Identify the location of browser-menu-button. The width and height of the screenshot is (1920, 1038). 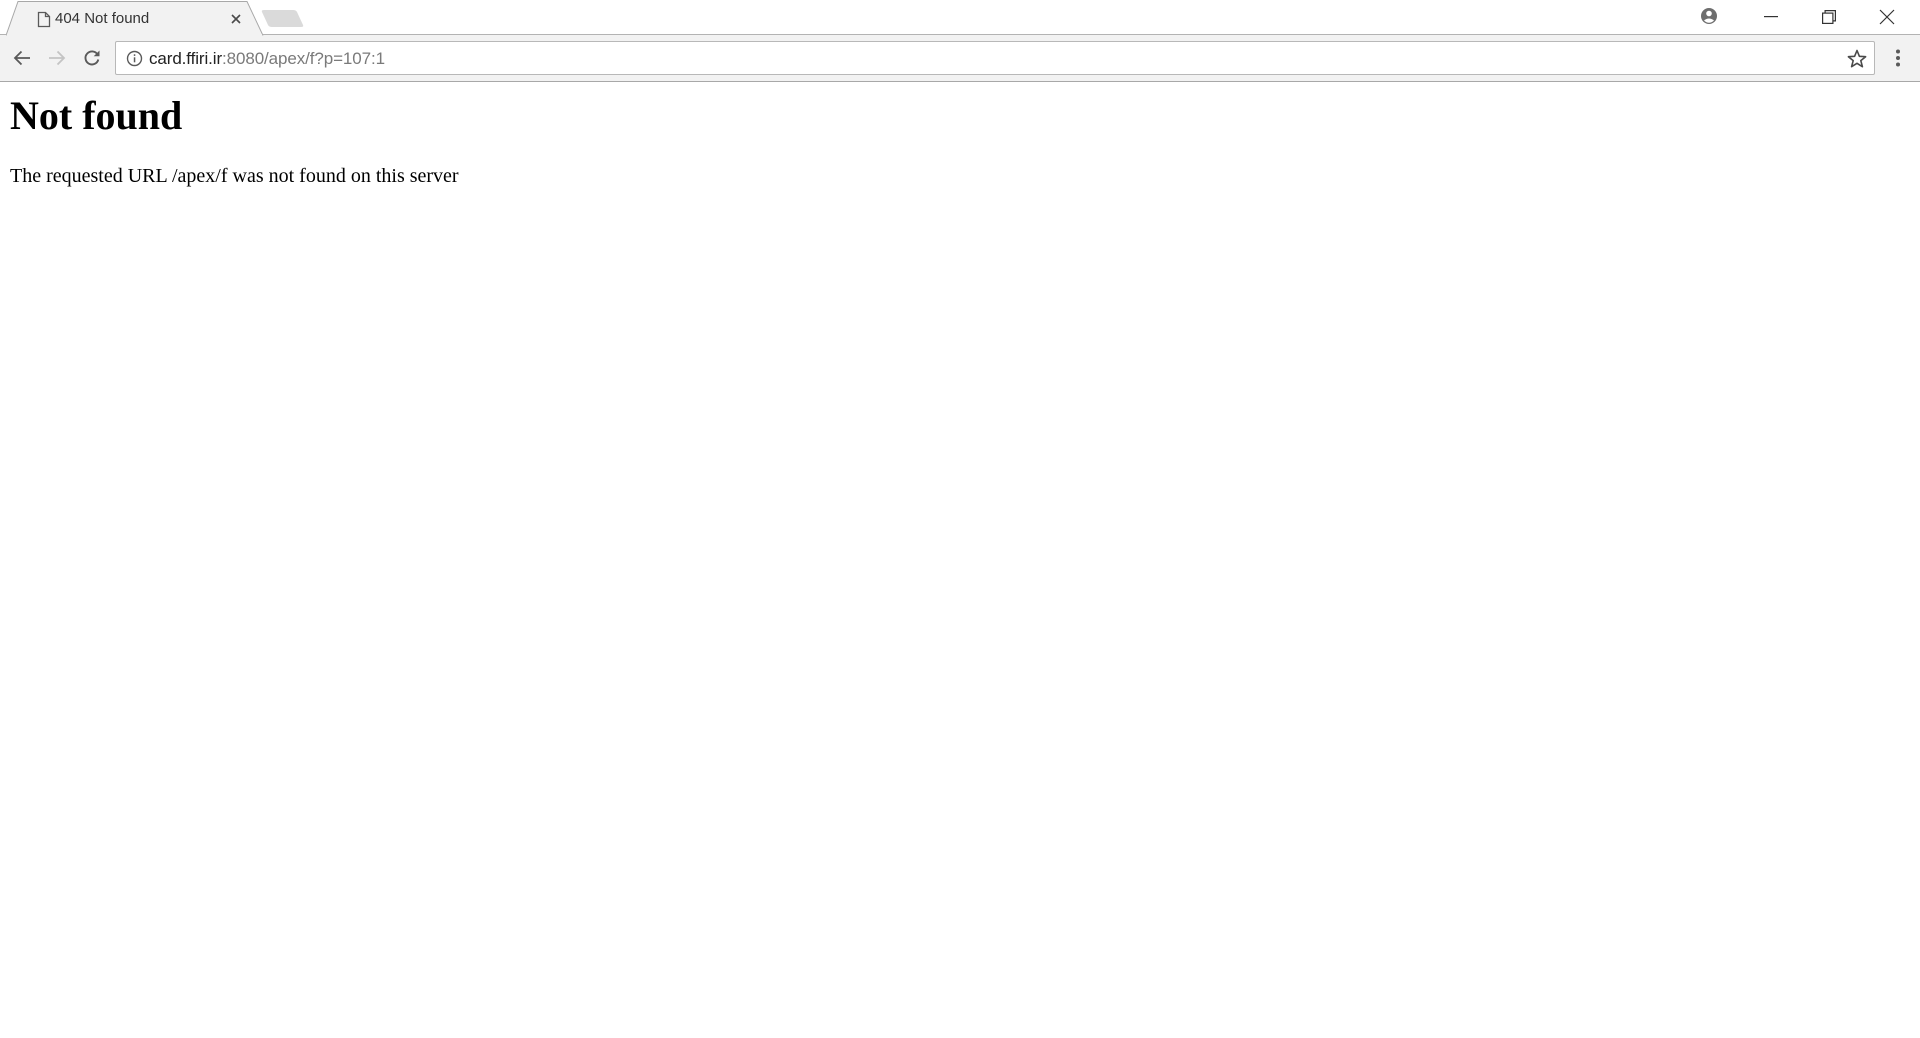
(1898, 58).